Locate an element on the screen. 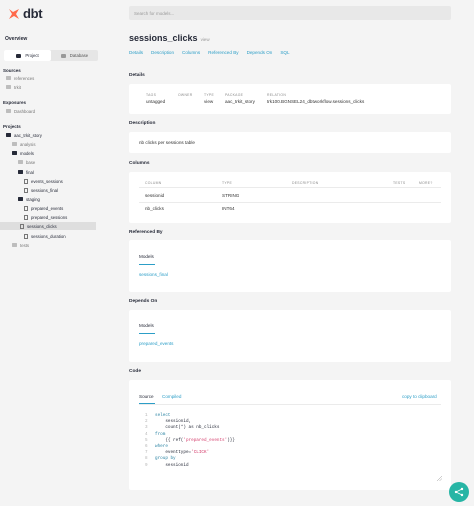  sidebar-item-dashboard: Dashboard is located at coordinates (20, 111).